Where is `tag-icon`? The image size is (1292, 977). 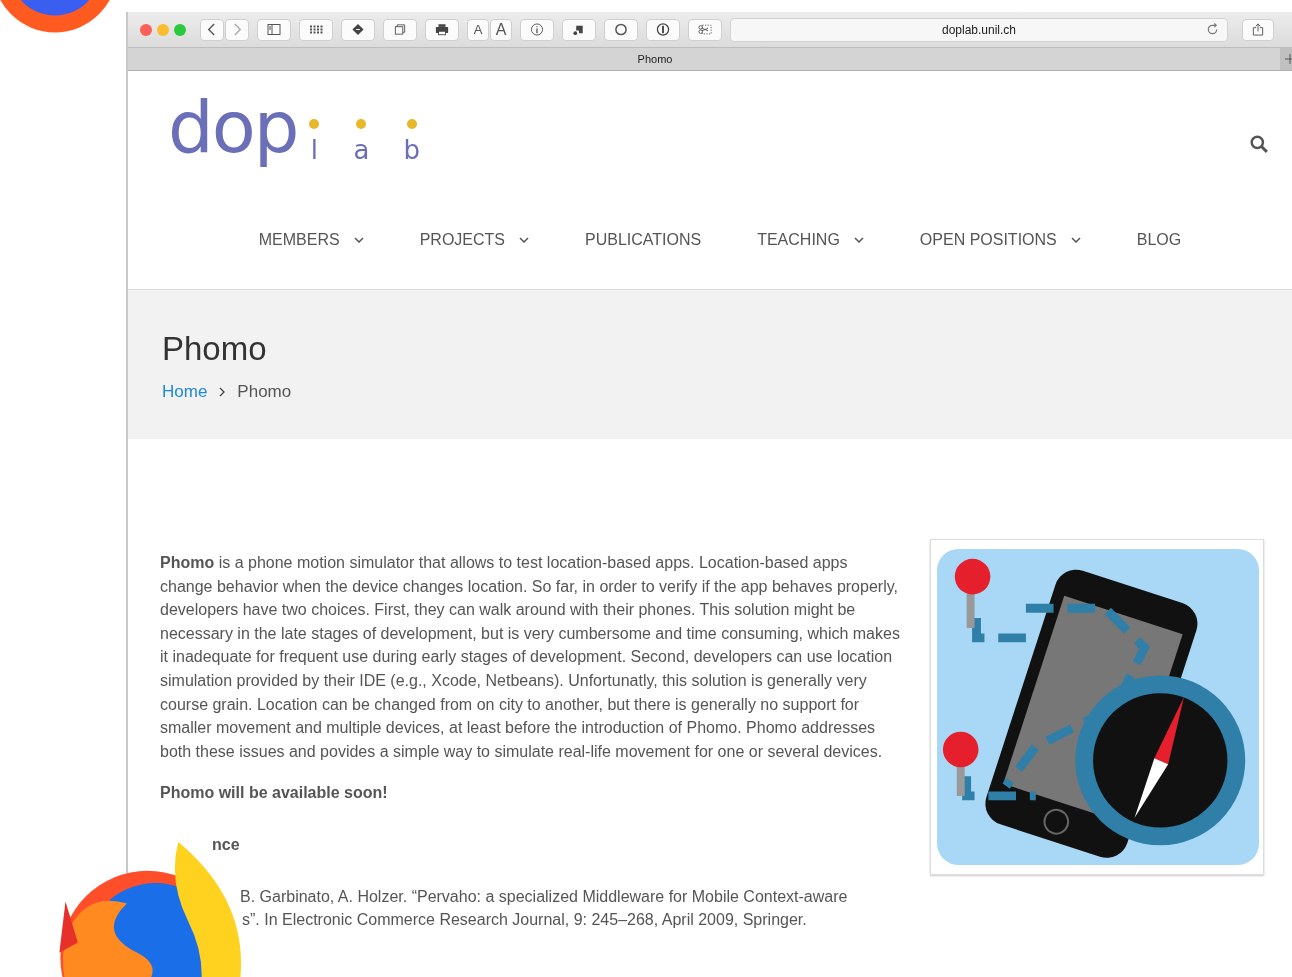 tag-icon is located at coordinates (358, 29).